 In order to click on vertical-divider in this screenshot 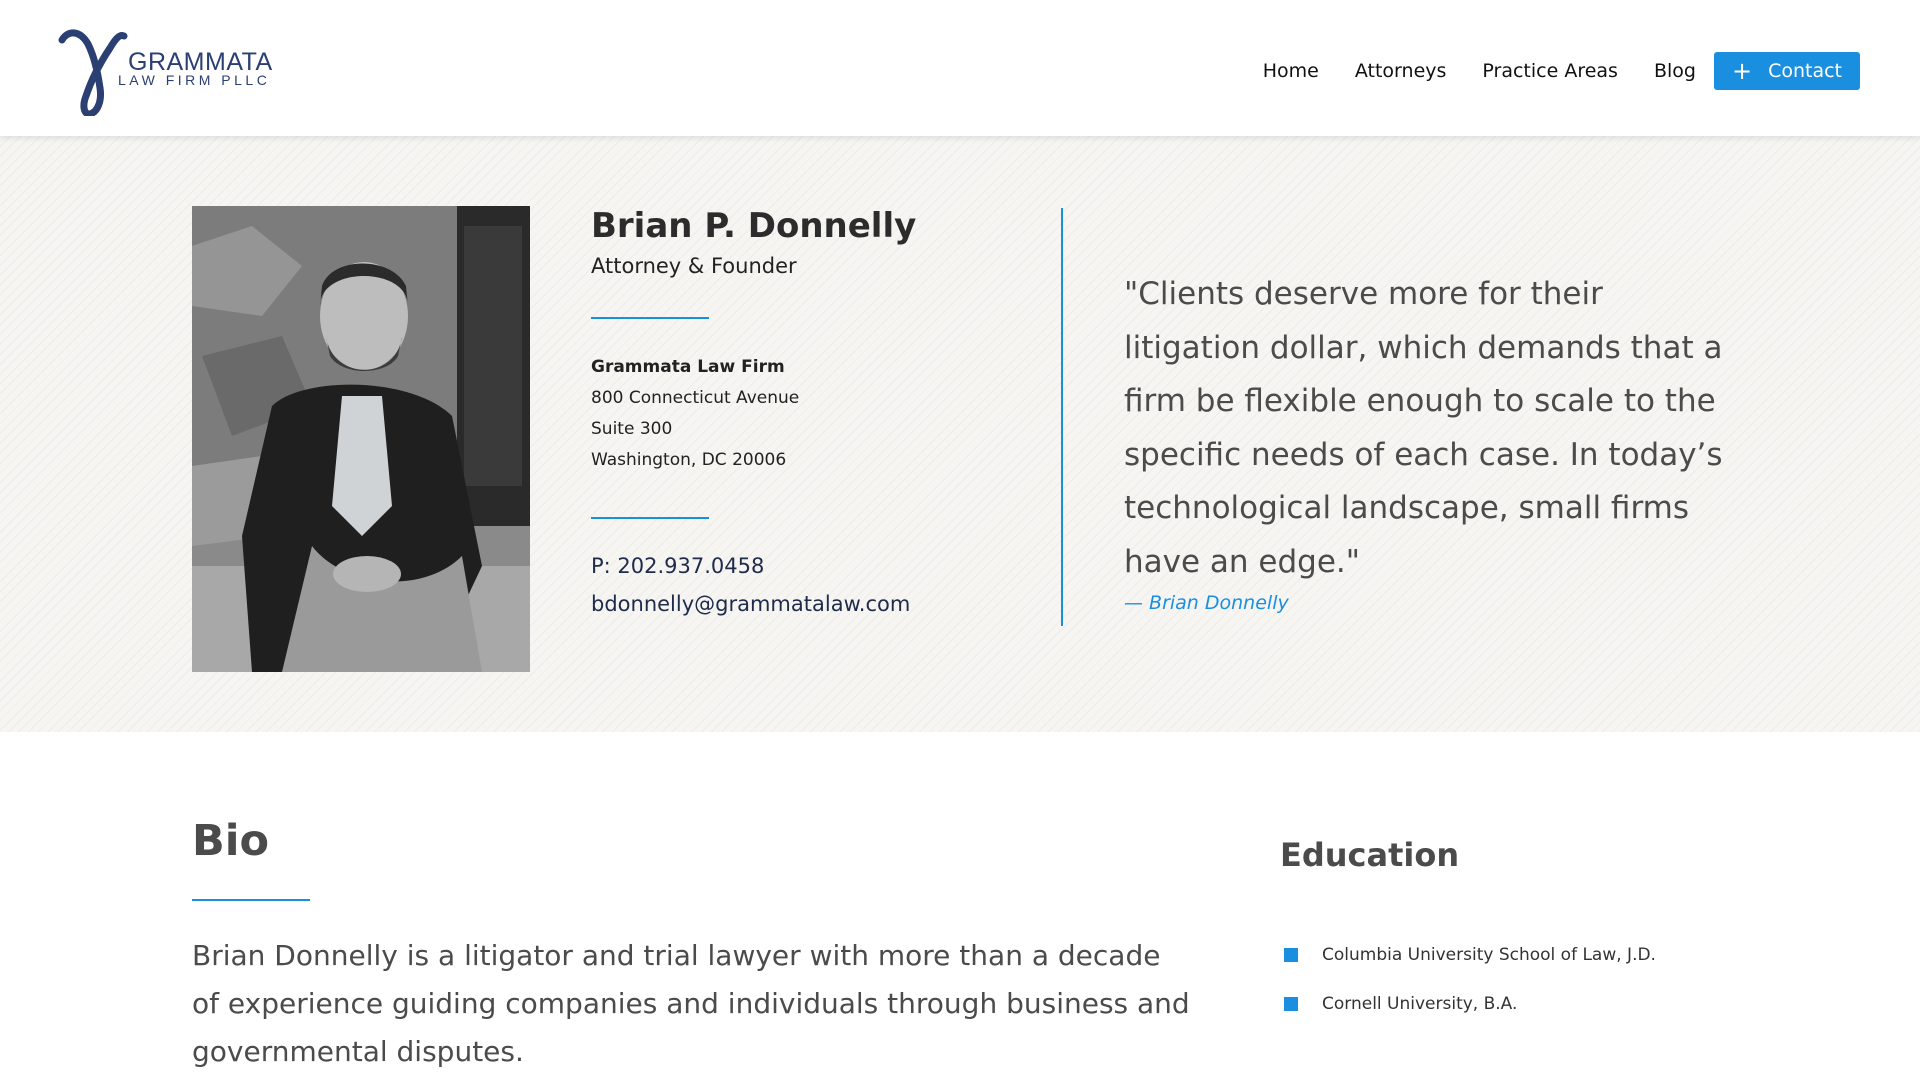, I will do `click(1062, 417)`.